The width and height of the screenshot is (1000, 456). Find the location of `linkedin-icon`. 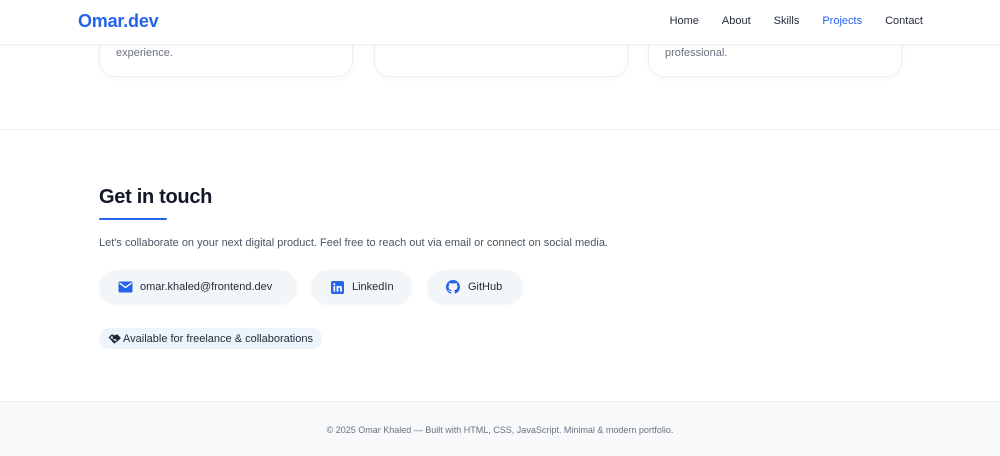

linkedin-icon is located at coordinates (337, 287).